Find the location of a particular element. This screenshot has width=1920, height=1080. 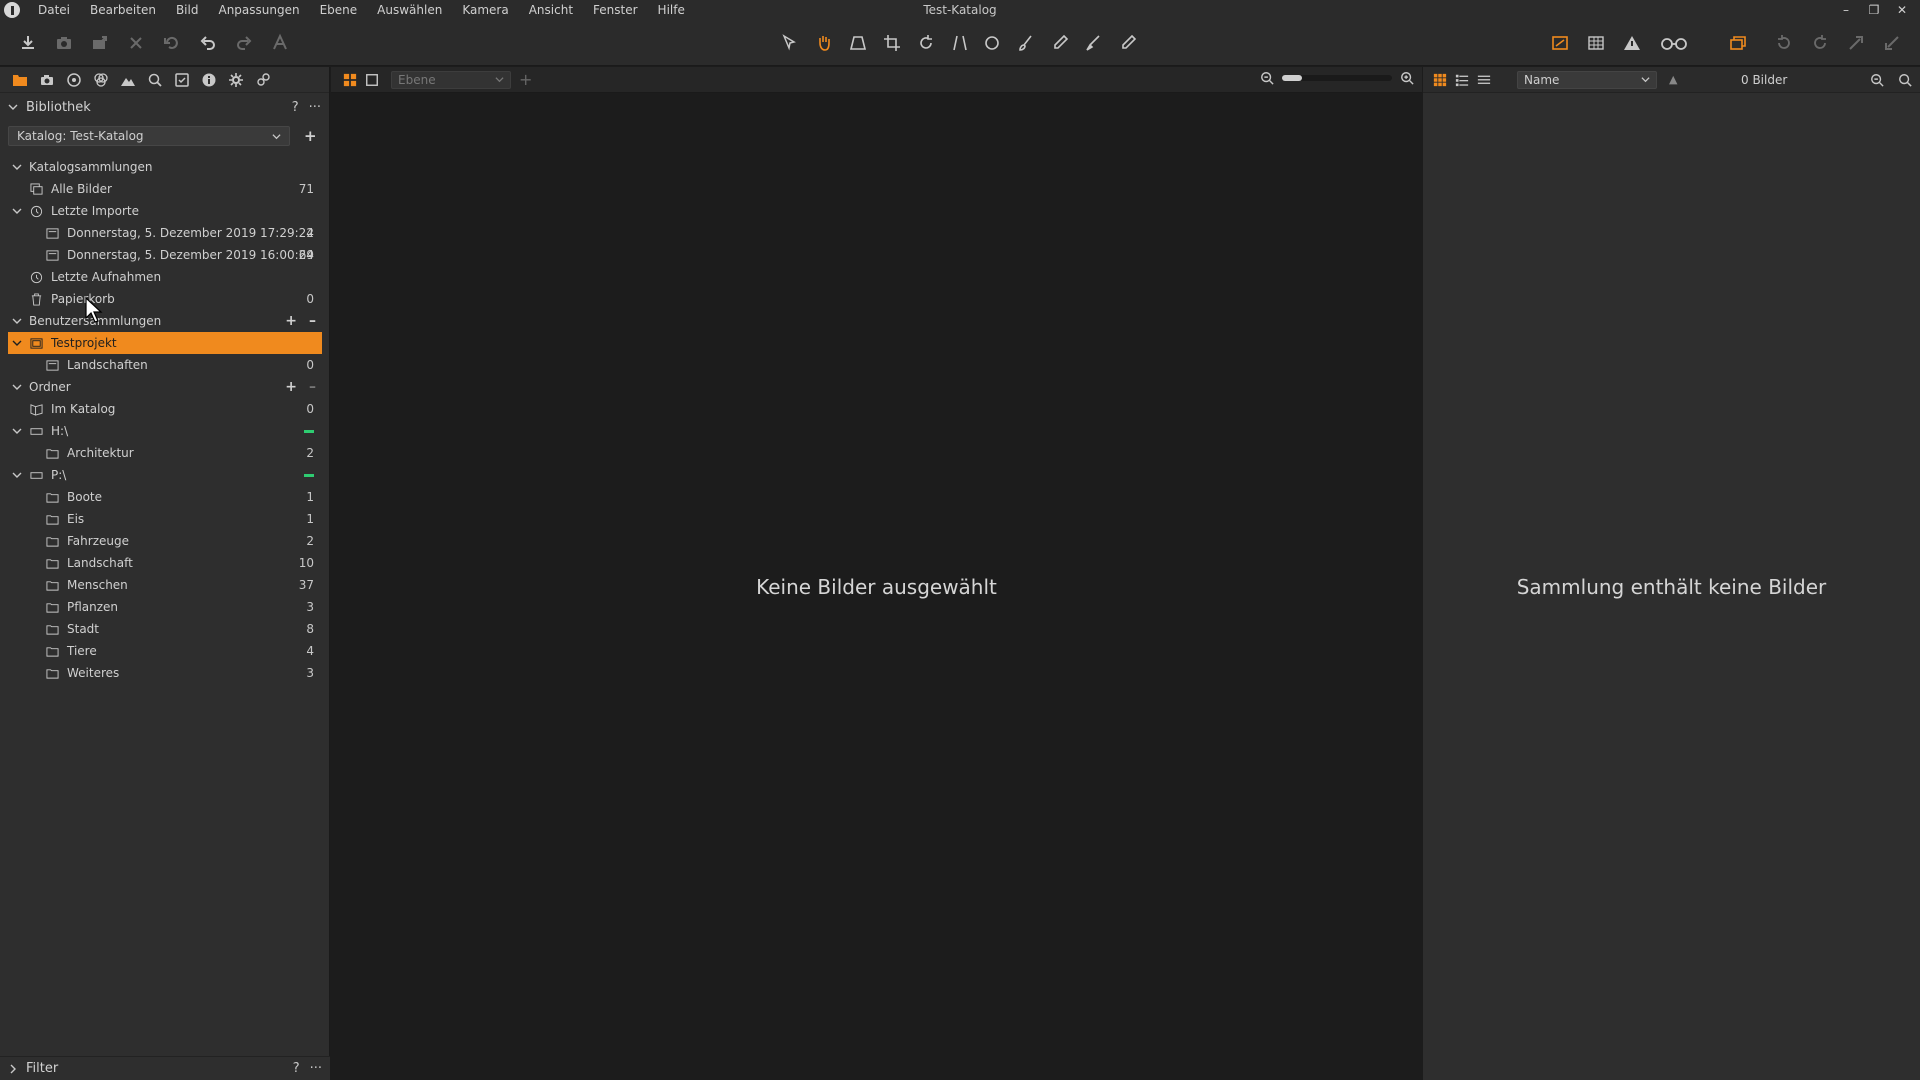

tree-item-folder: Boote 1 is located at coordinates (165, 497).